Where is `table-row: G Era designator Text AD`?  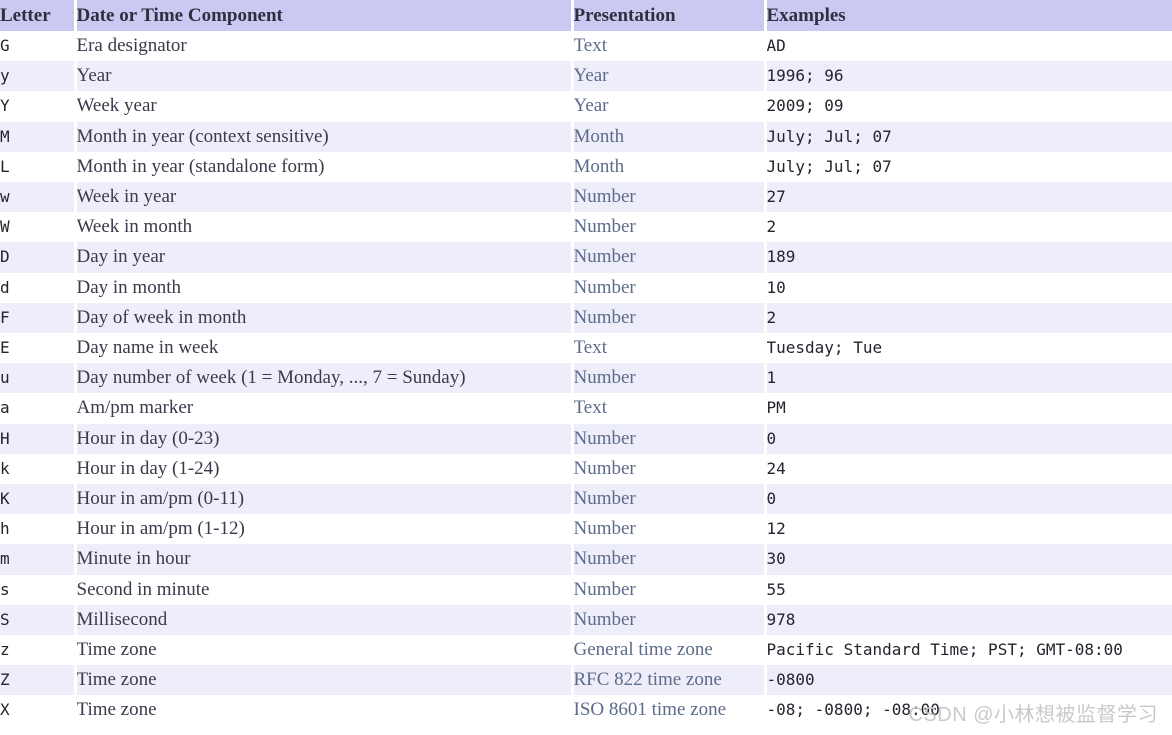 table-row: G Era designator Text AD is located at coordinates (586, 46).